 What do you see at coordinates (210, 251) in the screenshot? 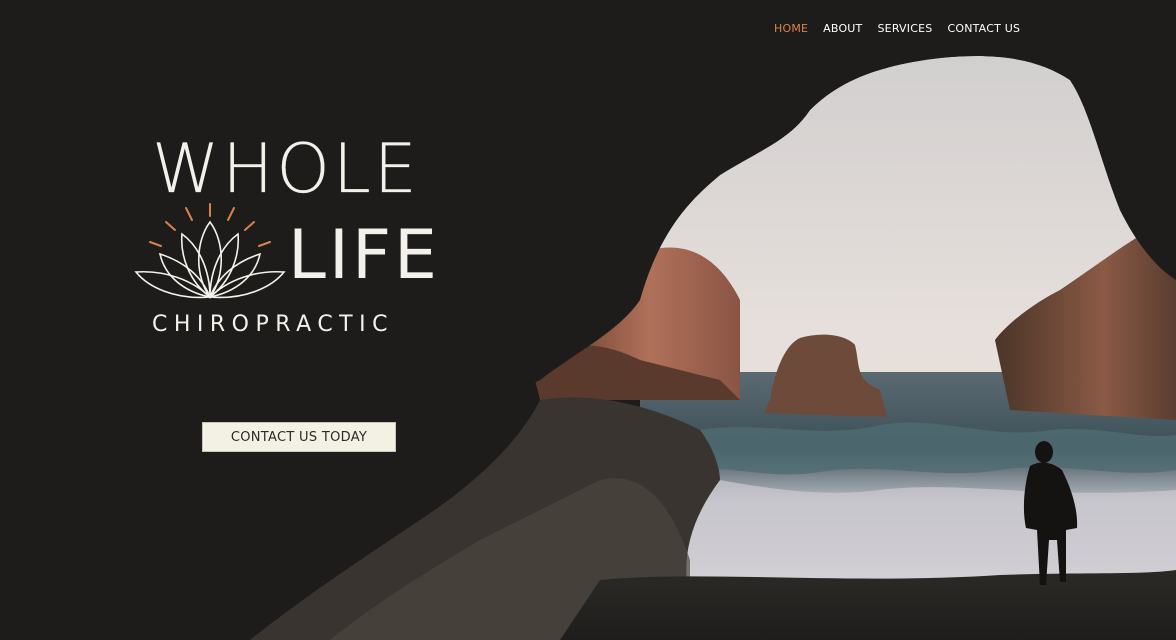
I see `lotus-icon` at bounding box center [210, 251].